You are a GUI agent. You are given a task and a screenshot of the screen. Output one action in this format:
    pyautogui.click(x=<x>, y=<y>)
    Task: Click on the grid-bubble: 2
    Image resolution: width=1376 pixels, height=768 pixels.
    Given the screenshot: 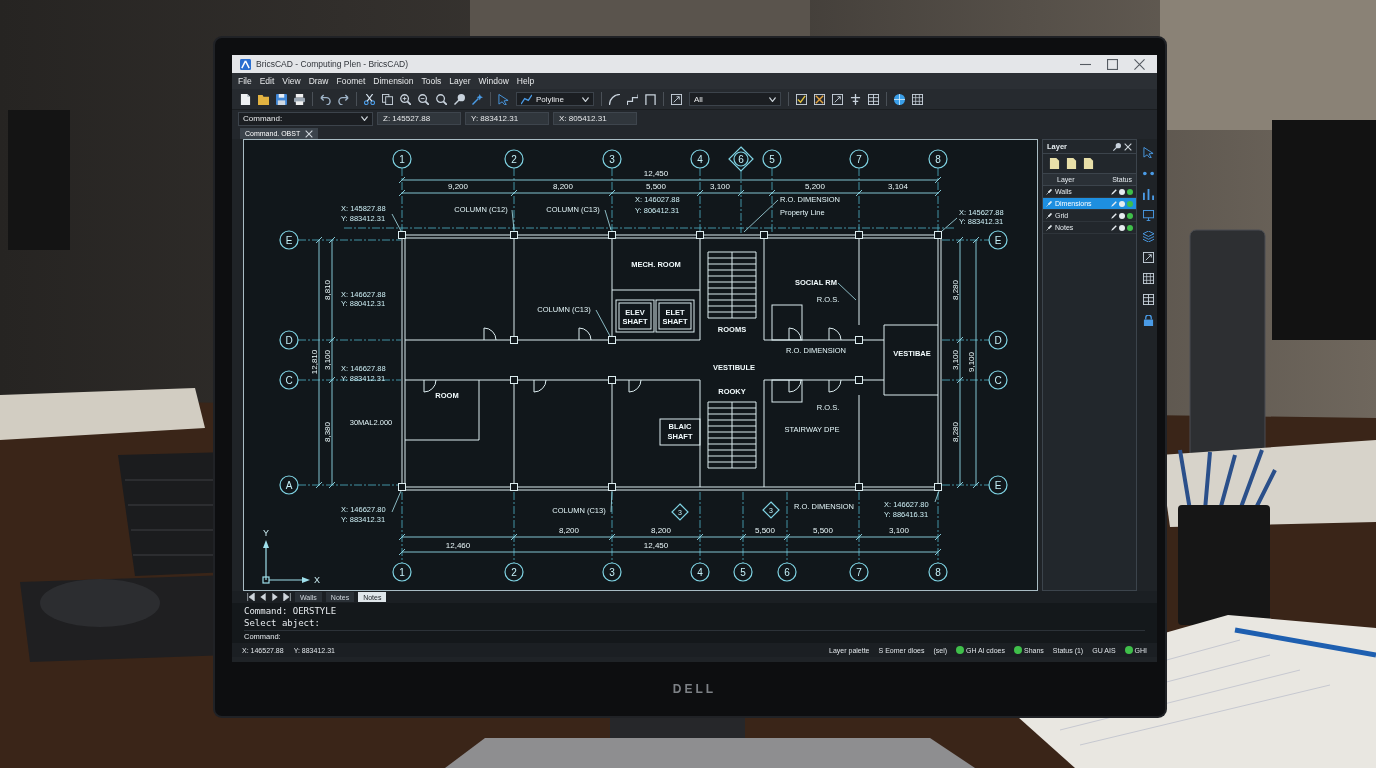 What is the action you would take?
    pyautogui.click(x=514, y=572)
    